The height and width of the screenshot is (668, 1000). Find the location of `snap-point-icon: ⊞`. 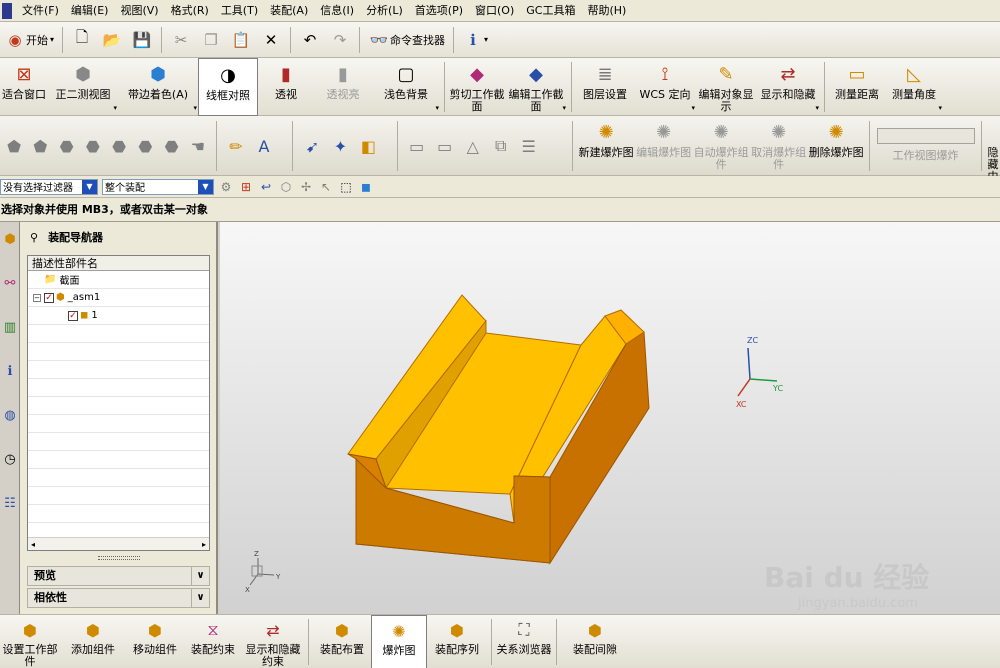

snap-point-icon: ⊞ is located at coordinates (246, 187).